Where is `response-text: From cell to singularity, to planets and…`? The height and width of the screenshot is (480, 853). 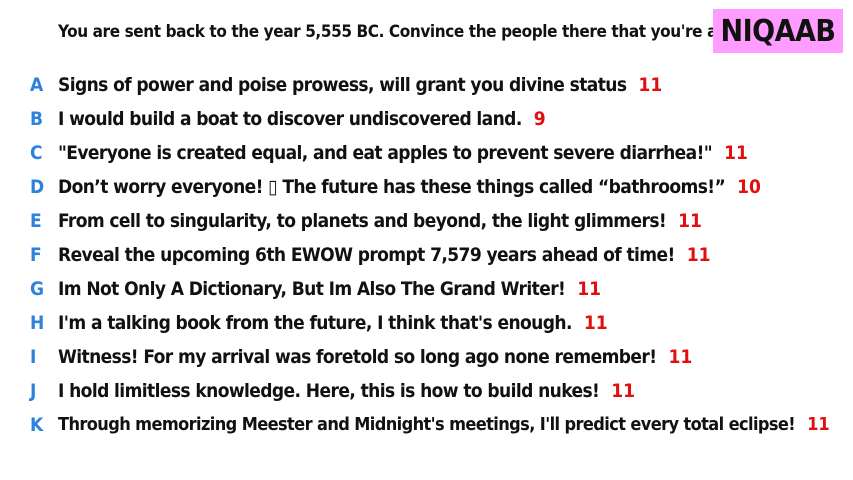 response-text: From cell to singularity, to planets and… is located at coordinates (362, 221).